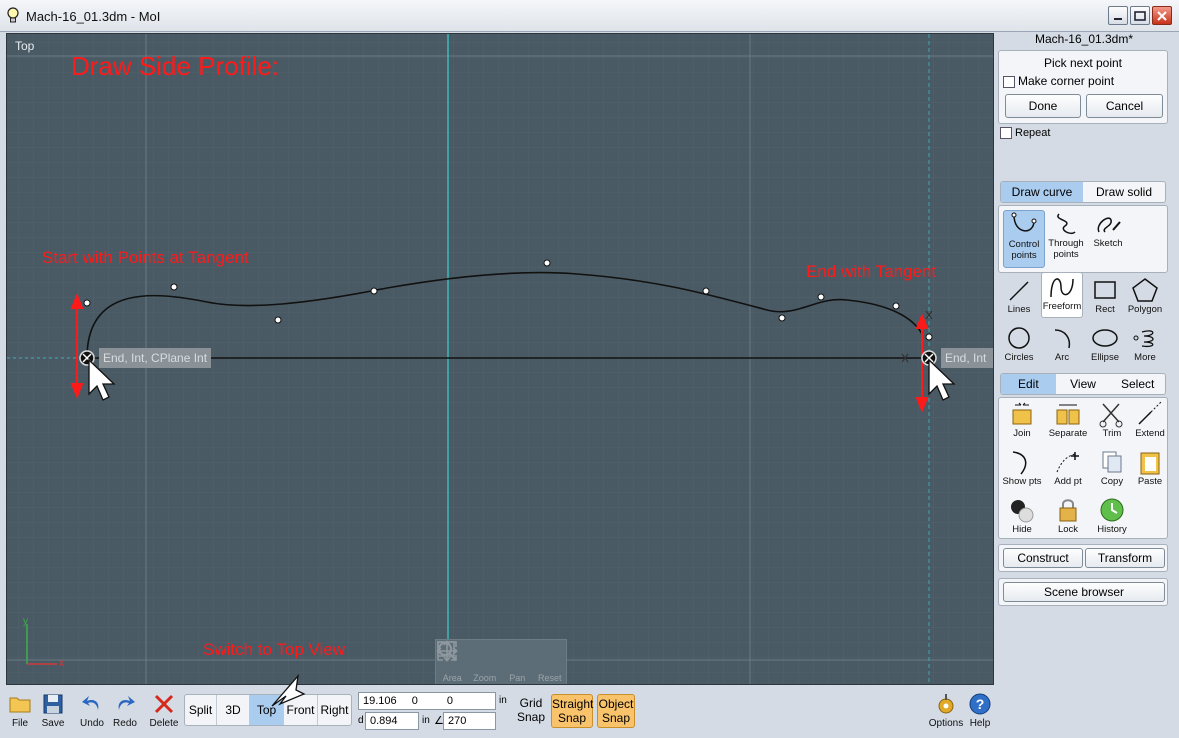 This screenshot has width=1179, height=738. What do you see at coordinates (1067, 462) in the screenshot?
I see `add-point-icon` at bounding box center [1067, 462].